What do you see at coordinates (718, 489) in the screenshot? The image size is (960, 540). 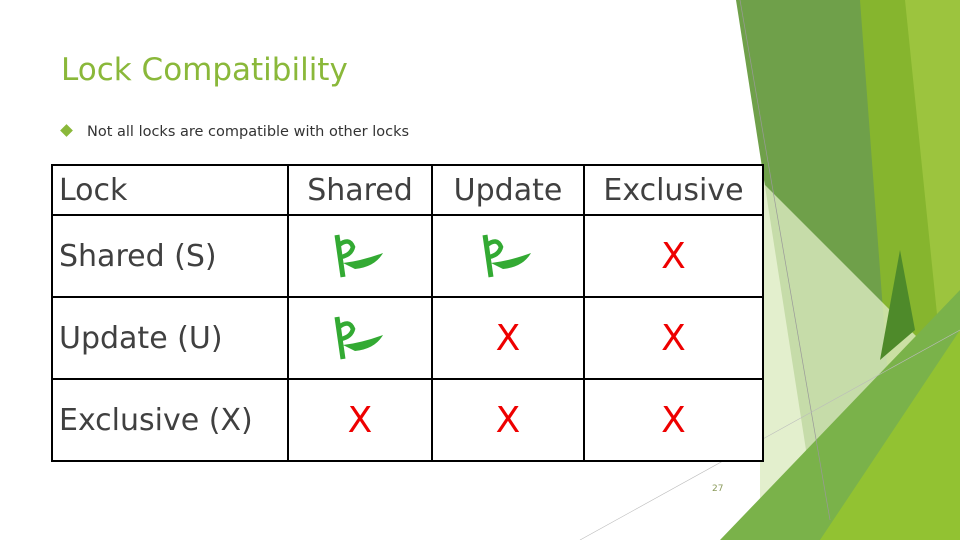 I see `page-number: 27` at bounding box center [718, 489].